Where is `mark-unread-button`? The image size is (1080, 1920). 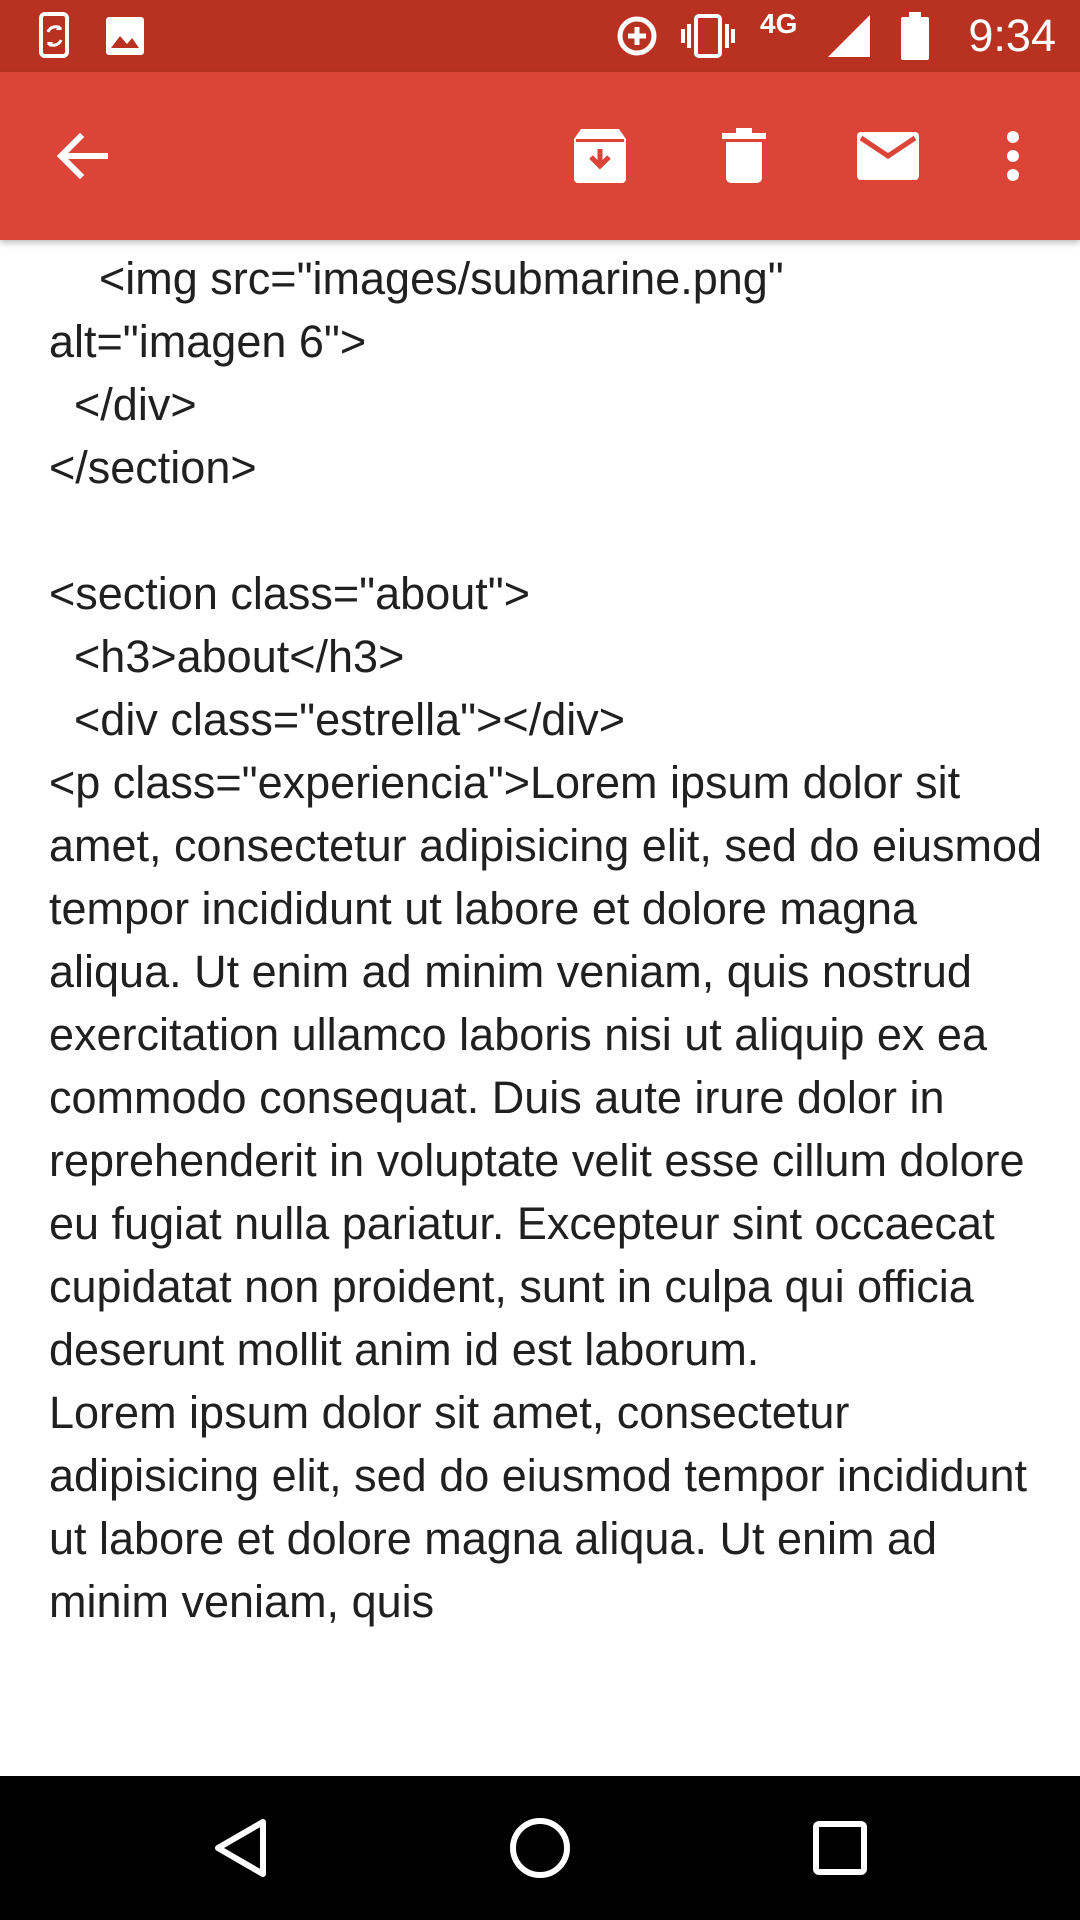
mark-unread-button is located at coordinates (888, 156).